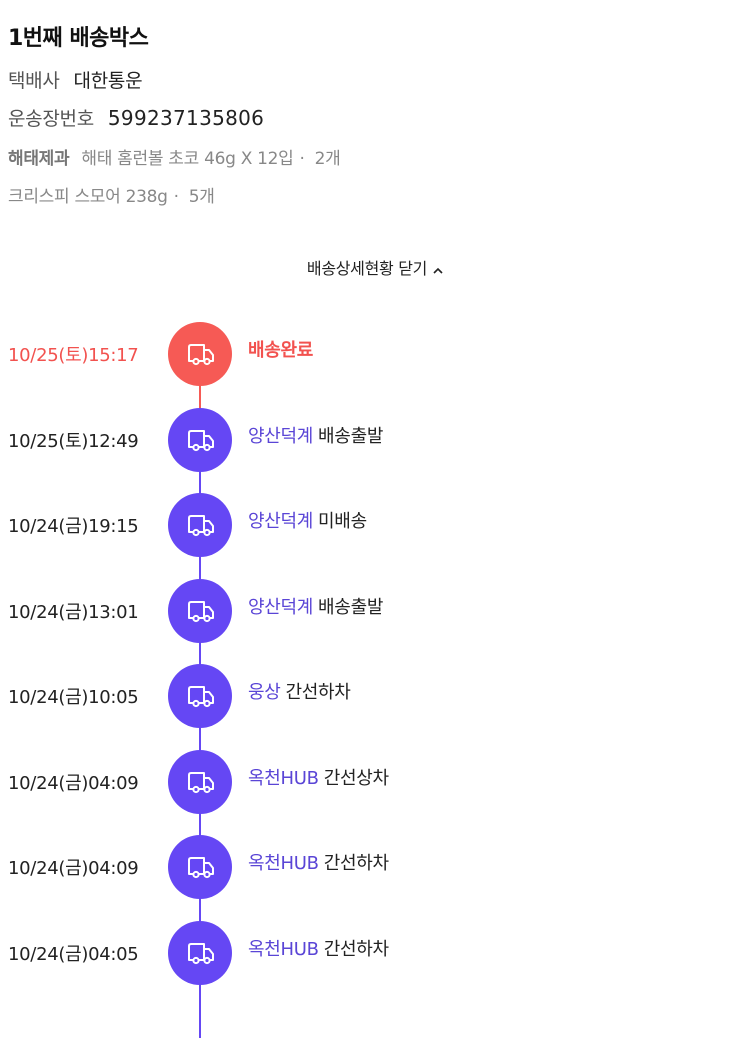 The width and height of the screenshot is (750, 1038). I want to click on event-status: 양산덕계미배송, so click(307, 520).